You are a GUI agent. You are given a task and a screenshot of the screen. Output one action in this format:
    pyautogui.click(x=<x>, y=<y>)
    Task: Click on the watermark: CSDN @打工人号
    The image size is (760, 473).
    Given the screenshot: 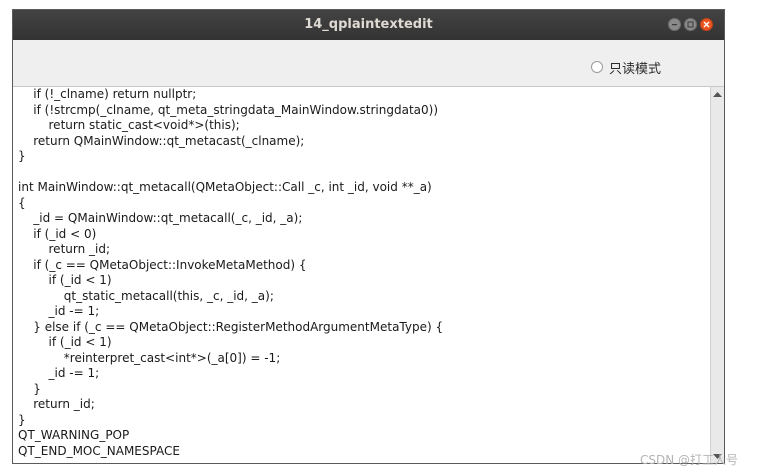 What is the action you would take?
    pyautogui.click(x=689, y=460)
    